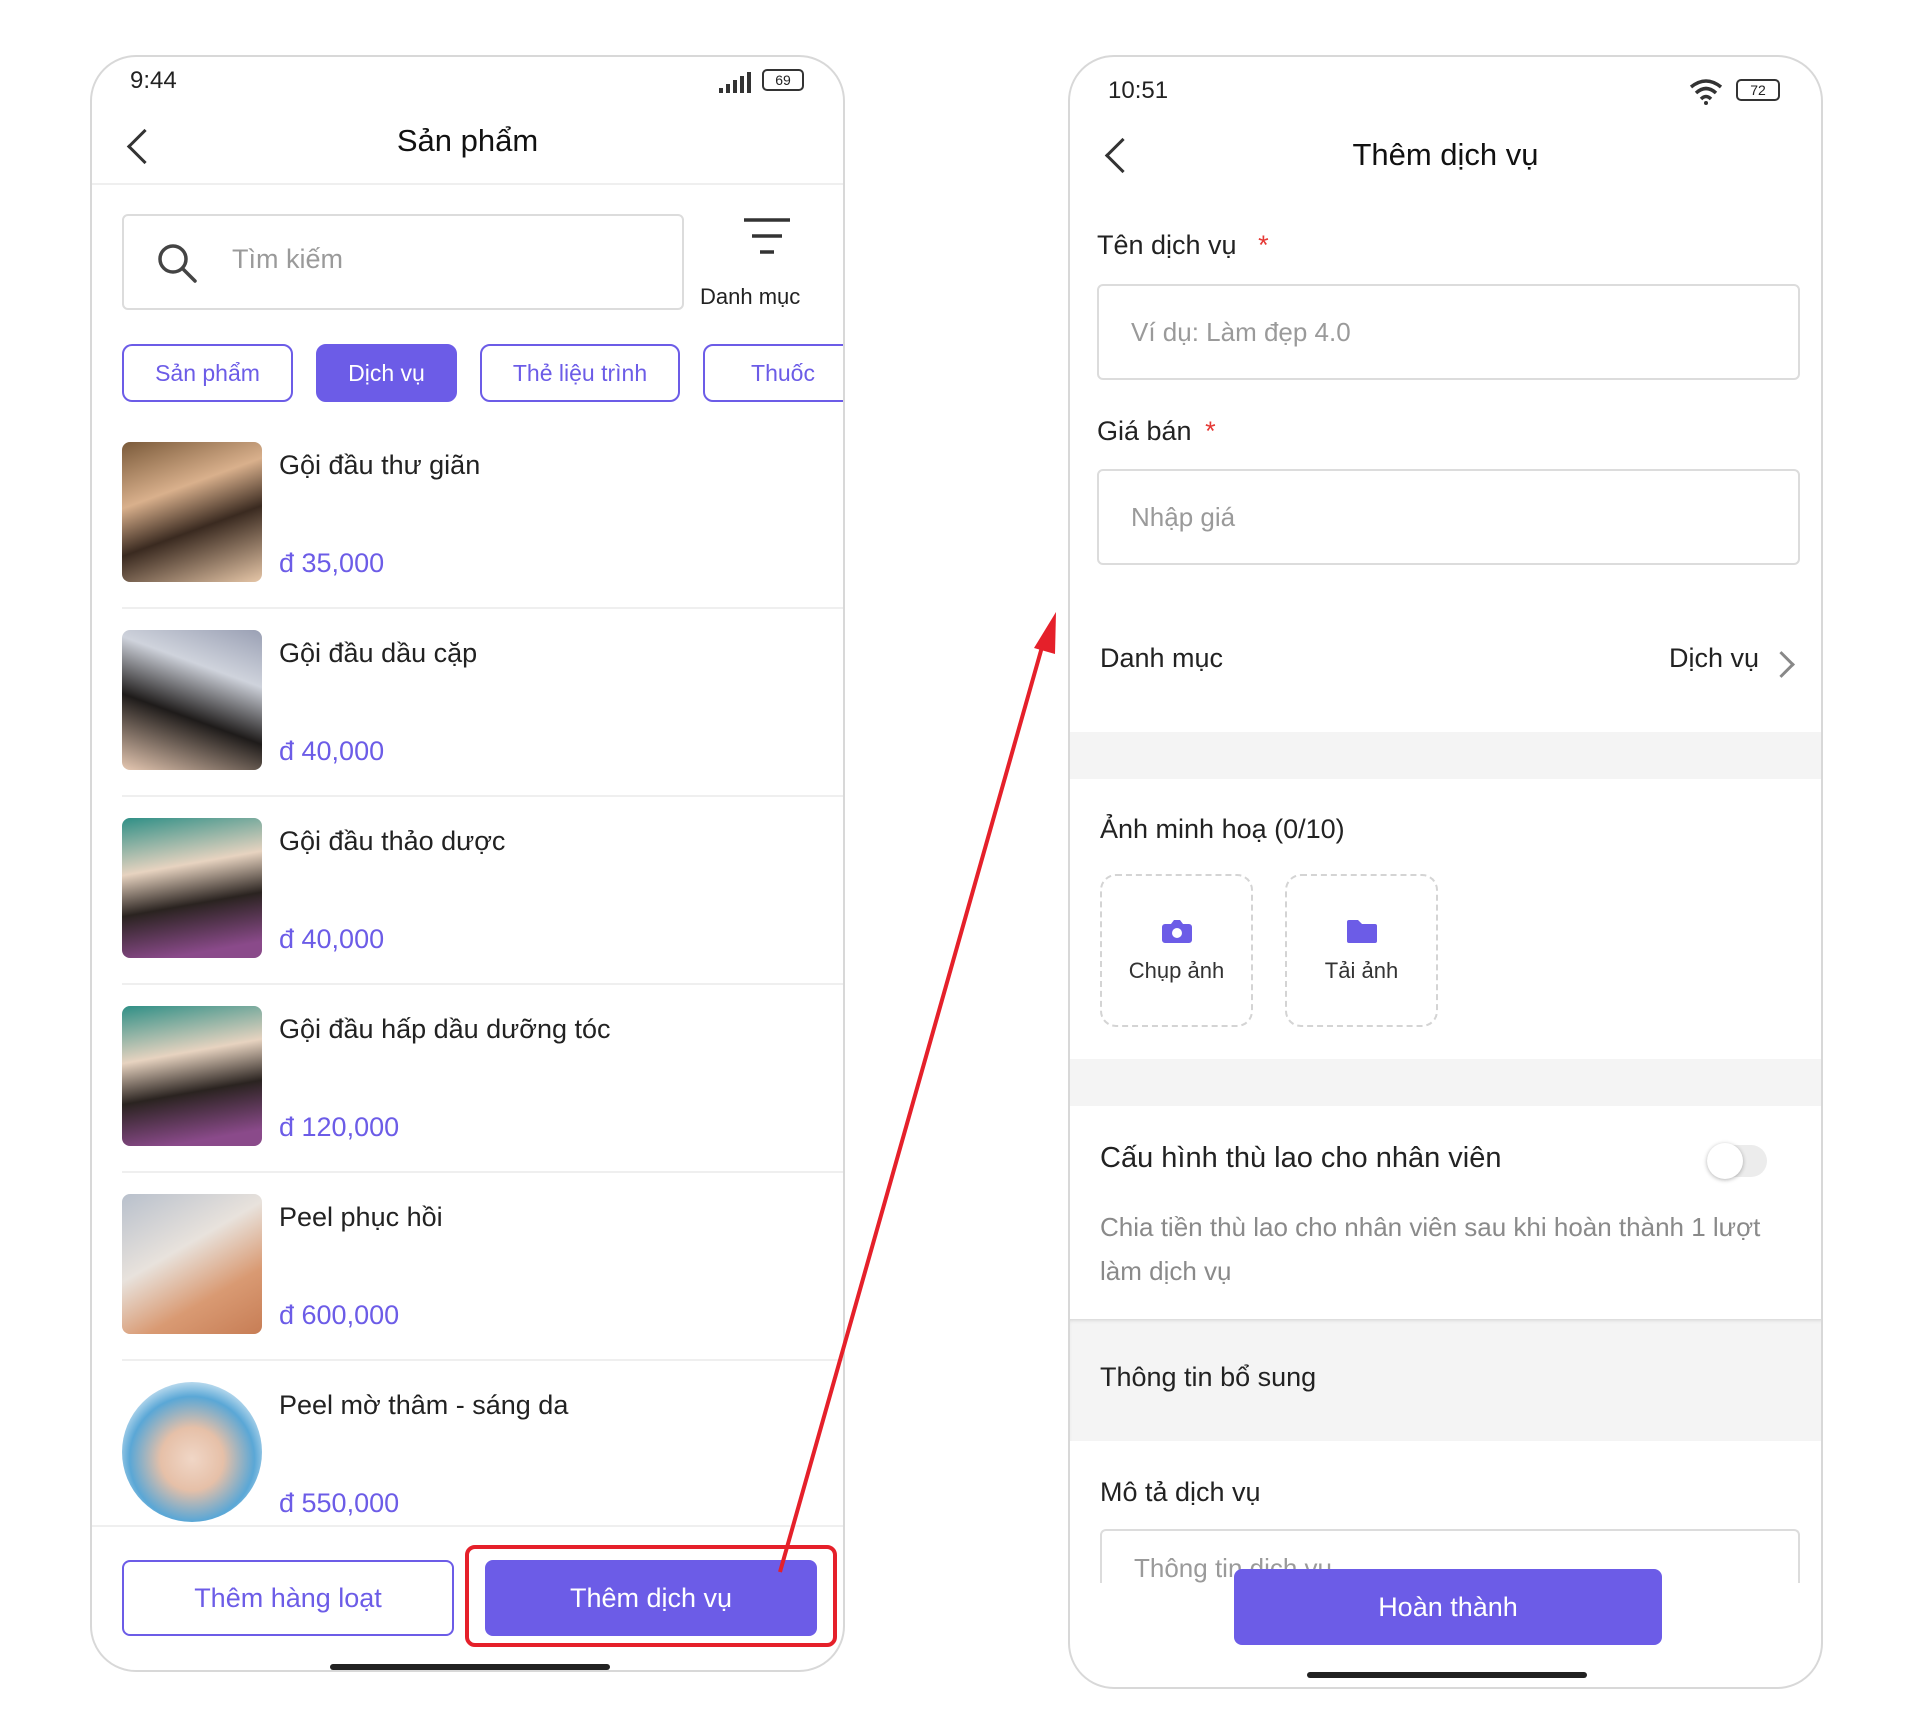  I want to click on commission-title: Cấu hình thù lao cho nhân viên, so click(1301, 1158).